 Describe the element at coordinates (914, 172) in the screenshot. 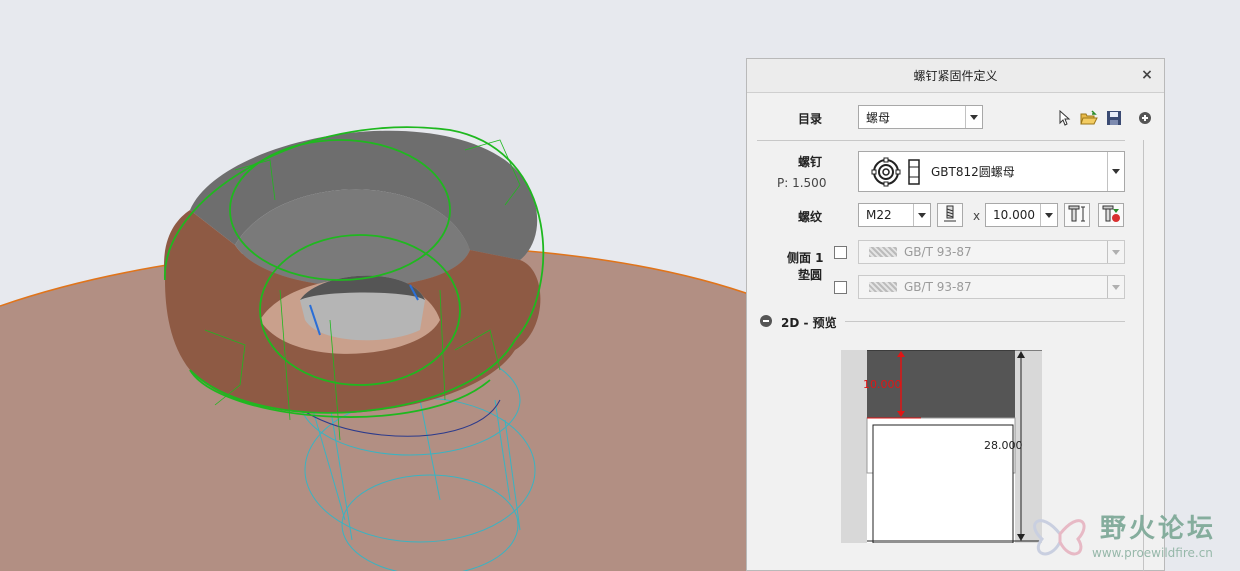

I see `nut-side-icon` at that location.